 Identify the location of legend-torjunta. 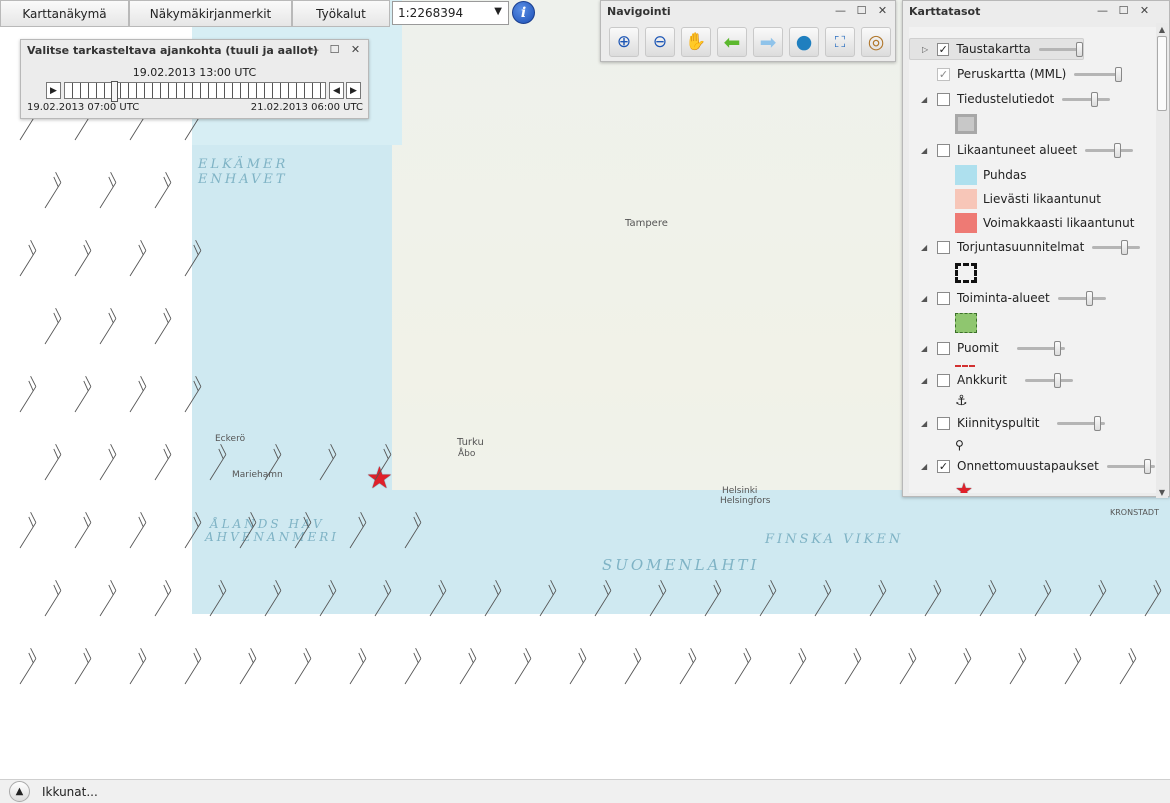
(969, 273).